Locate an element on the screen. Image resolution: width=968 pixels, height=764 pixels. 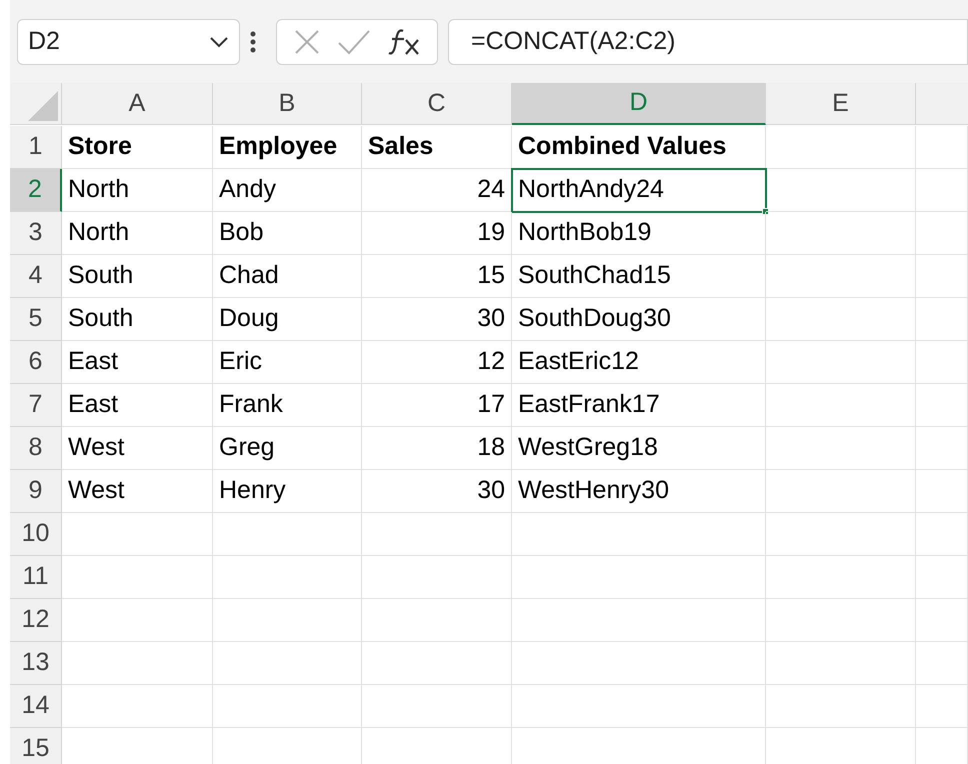
function-icon is located at coordinates (404, 41).